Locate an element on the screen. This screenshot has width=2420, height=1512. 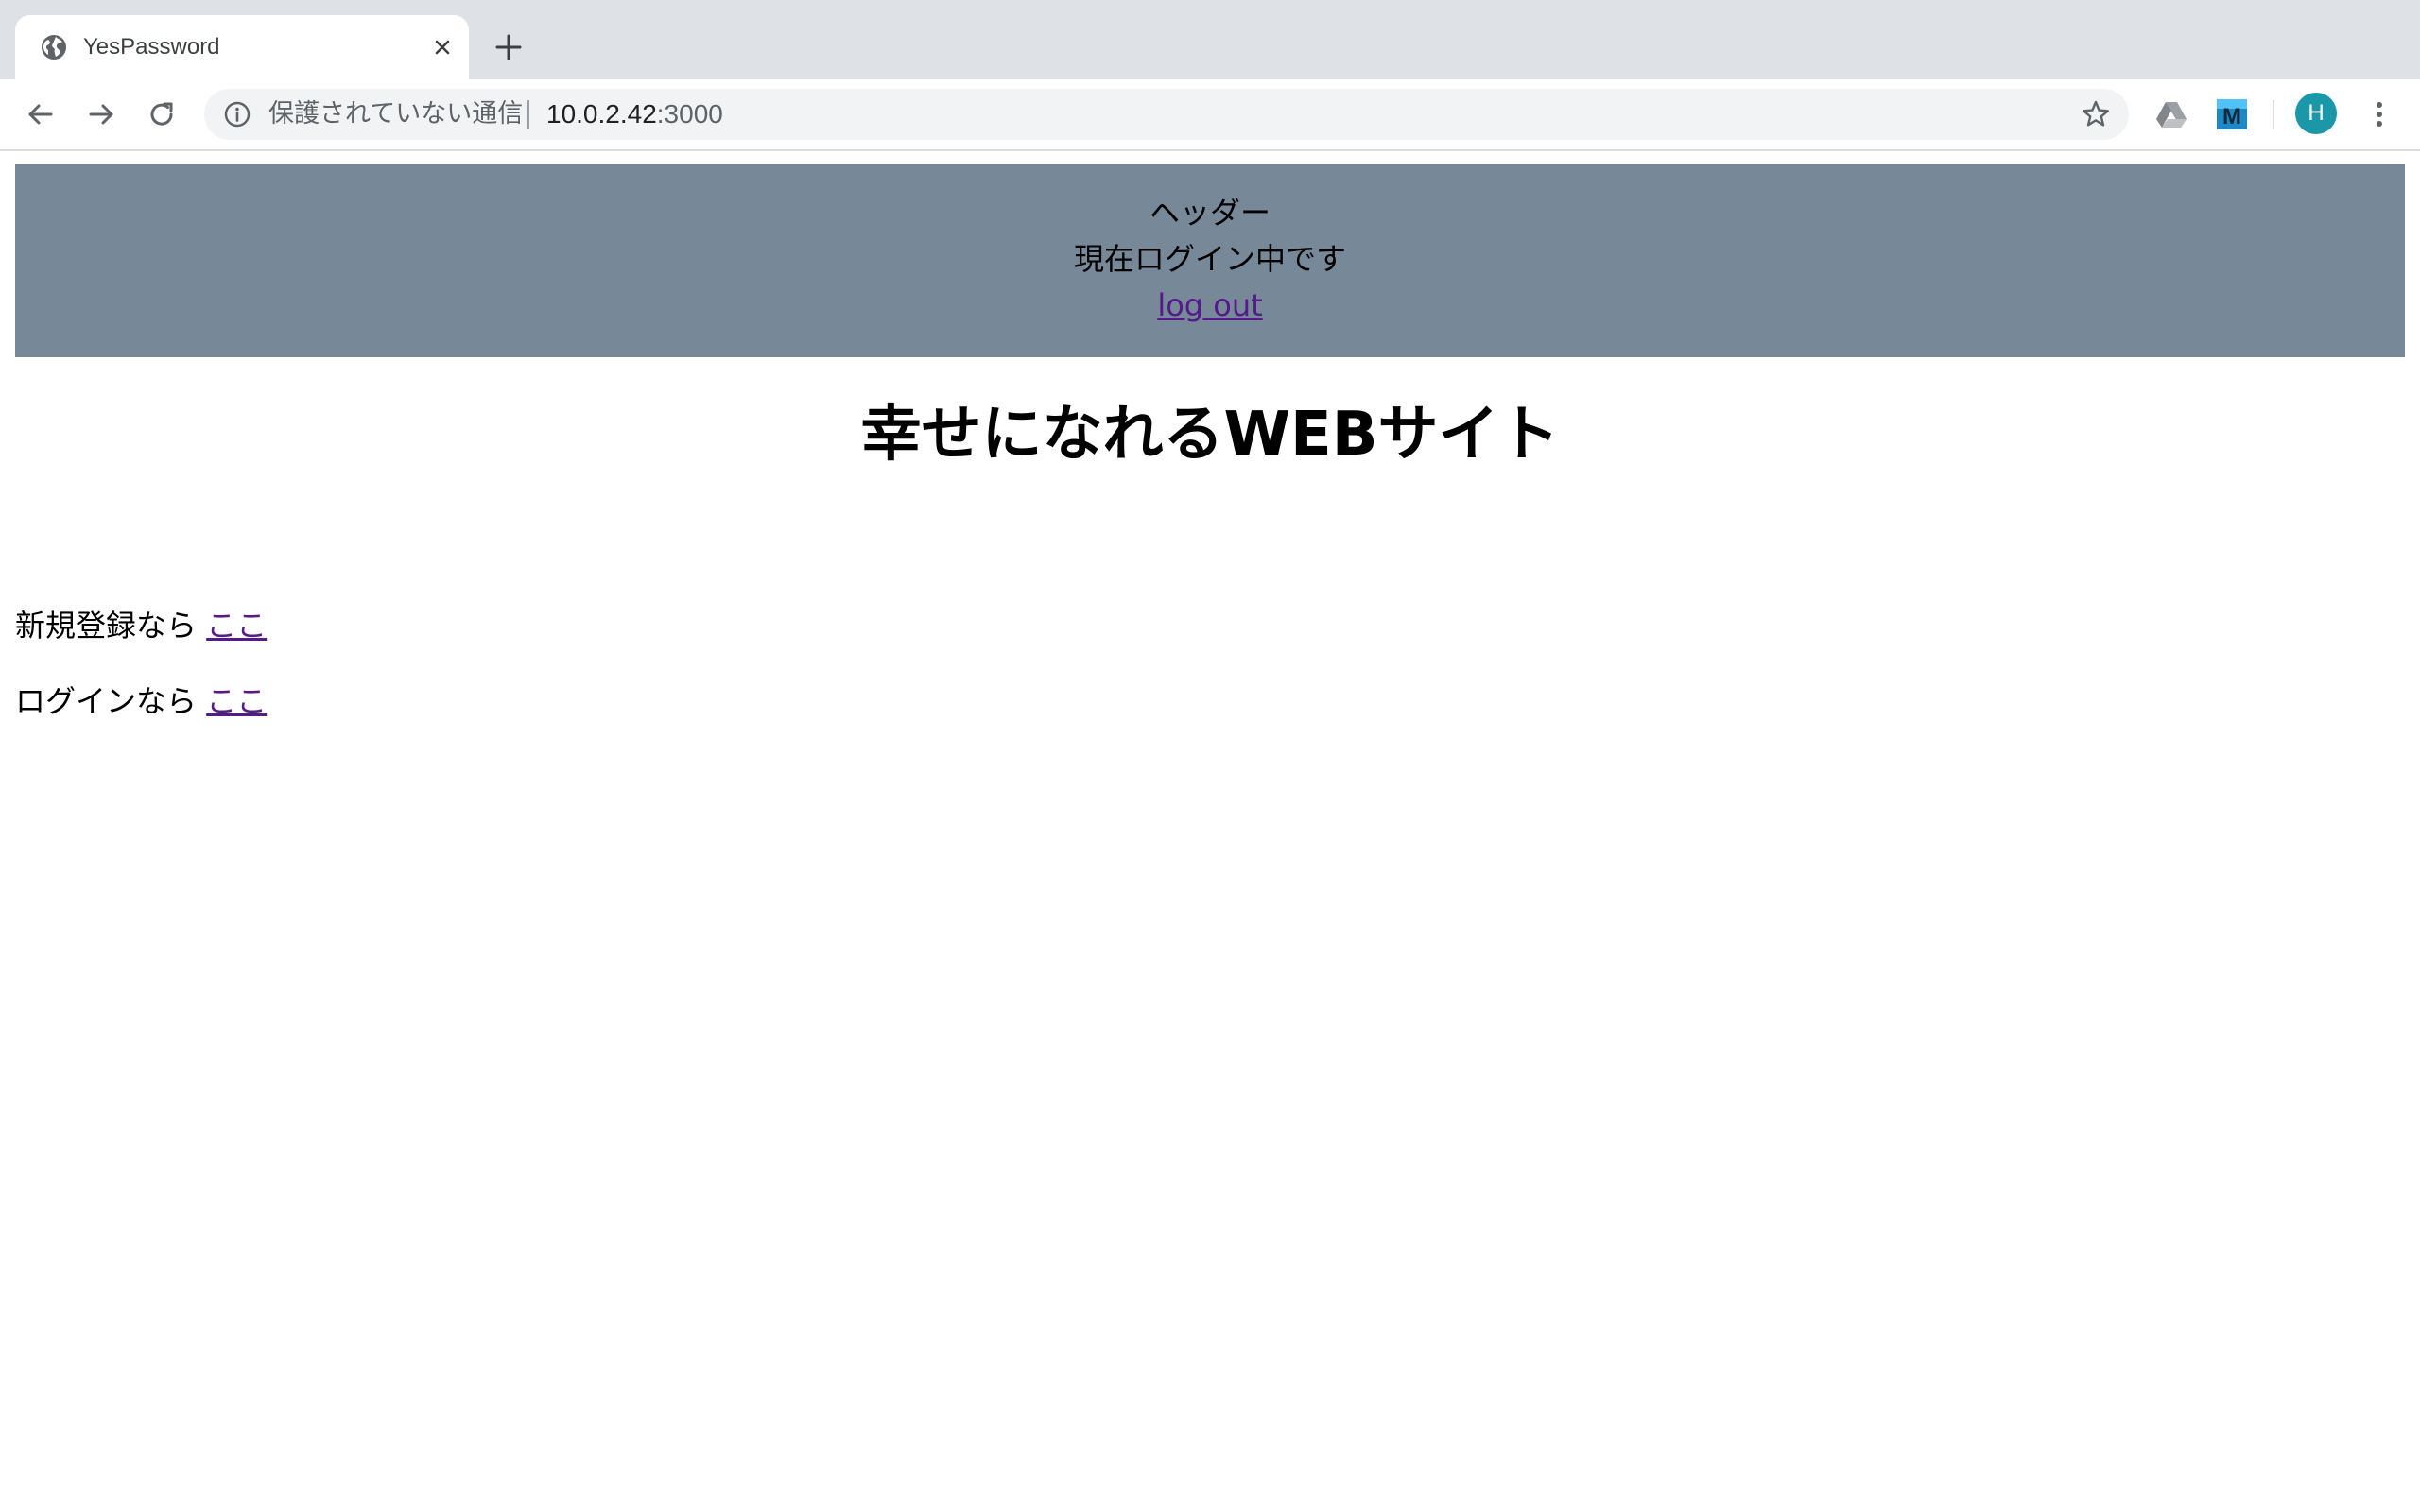
signup-line: 新規登録なら ここ is located at coordinates (141, 625).